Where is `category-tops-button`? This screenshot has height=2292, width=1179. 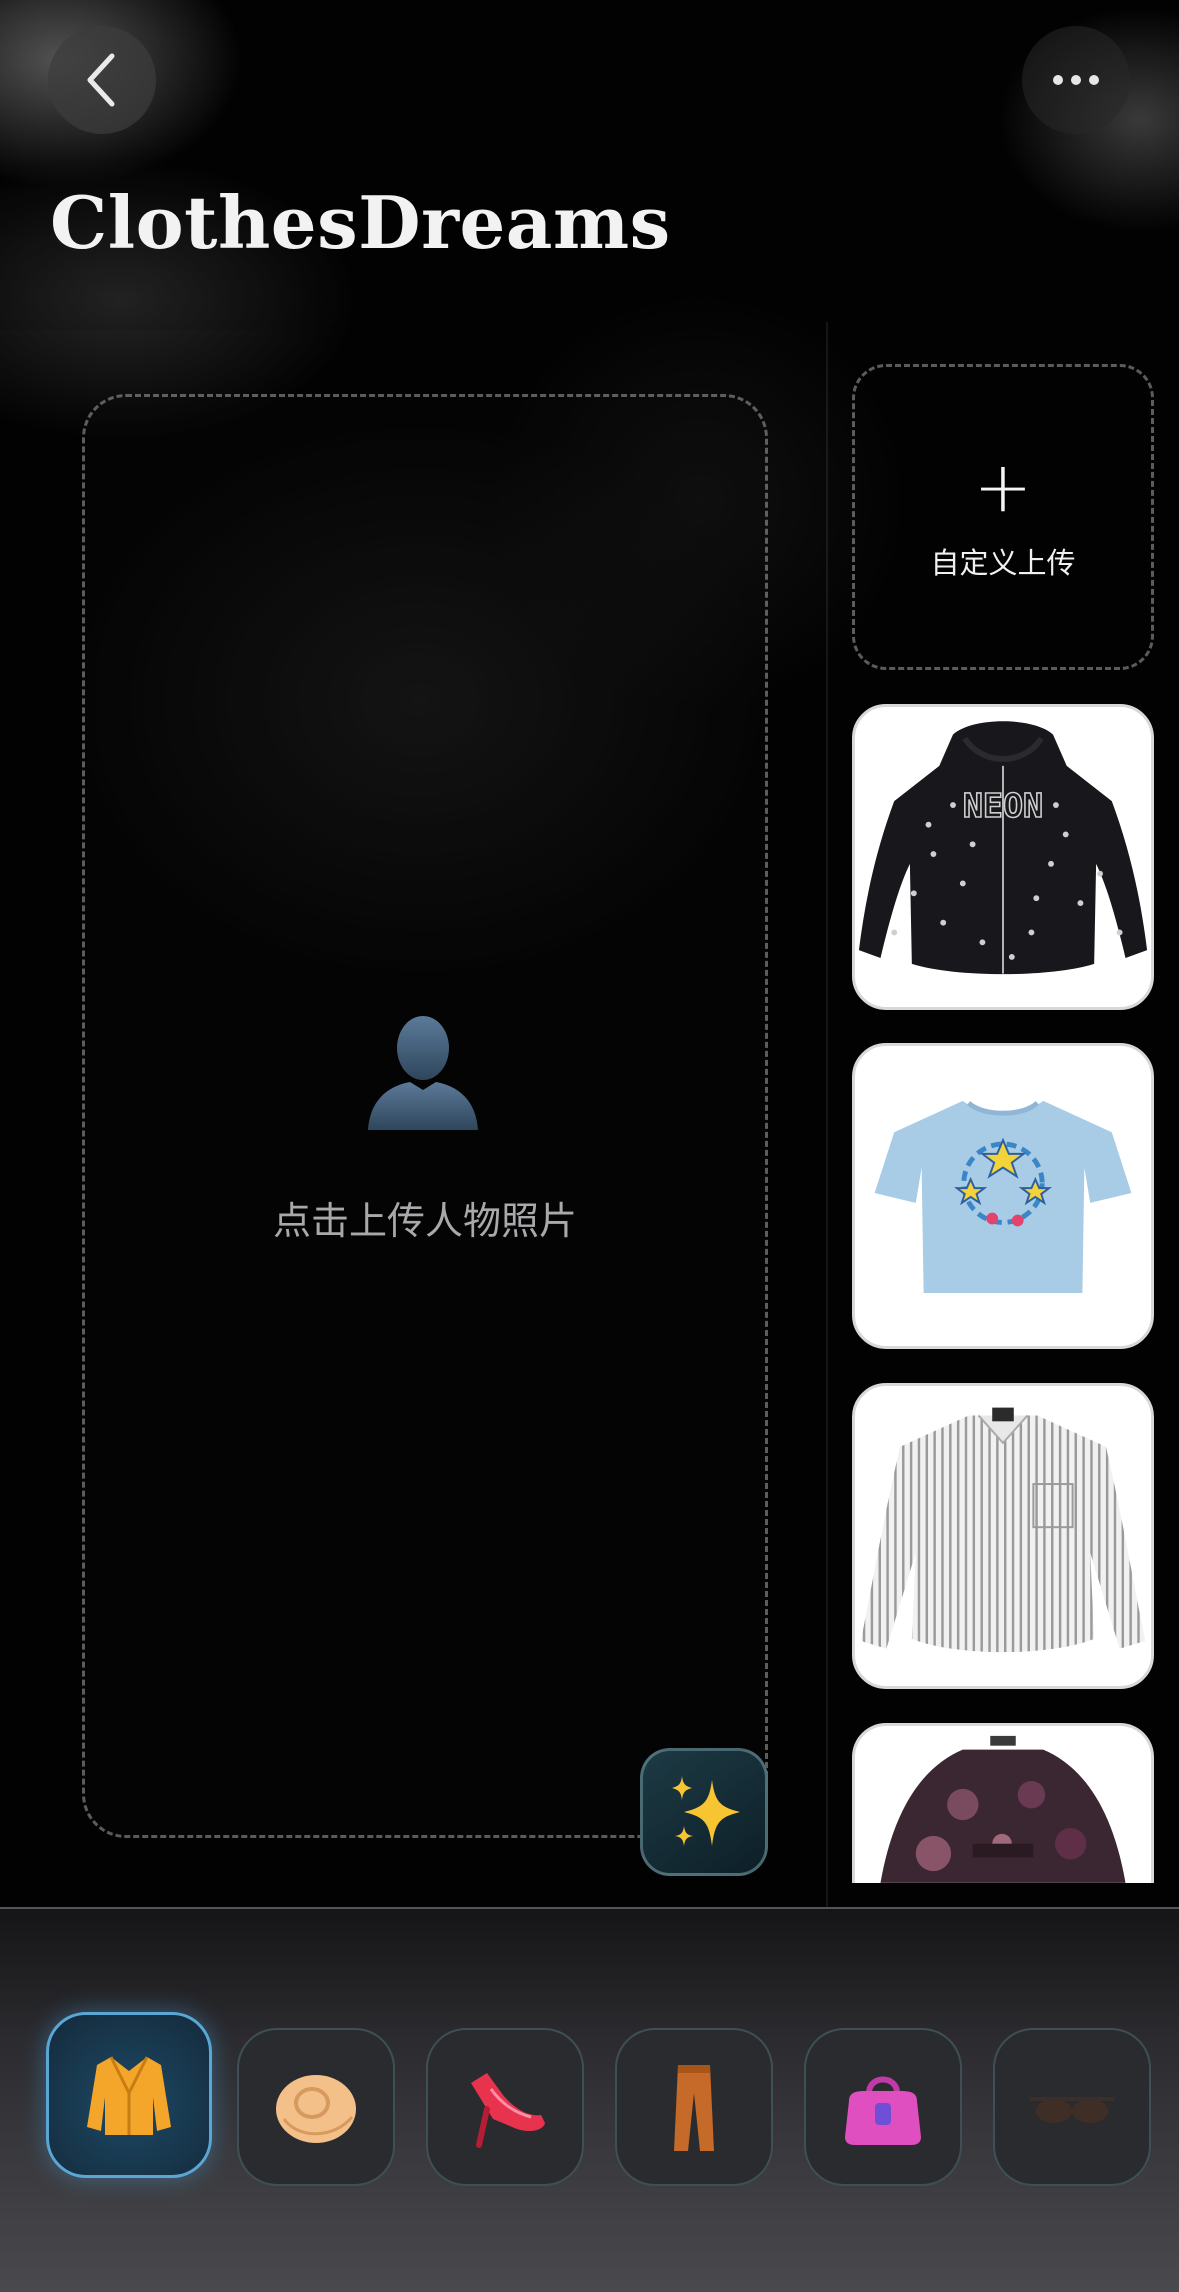
category-tops-button is located at coordinates (129, 2095).